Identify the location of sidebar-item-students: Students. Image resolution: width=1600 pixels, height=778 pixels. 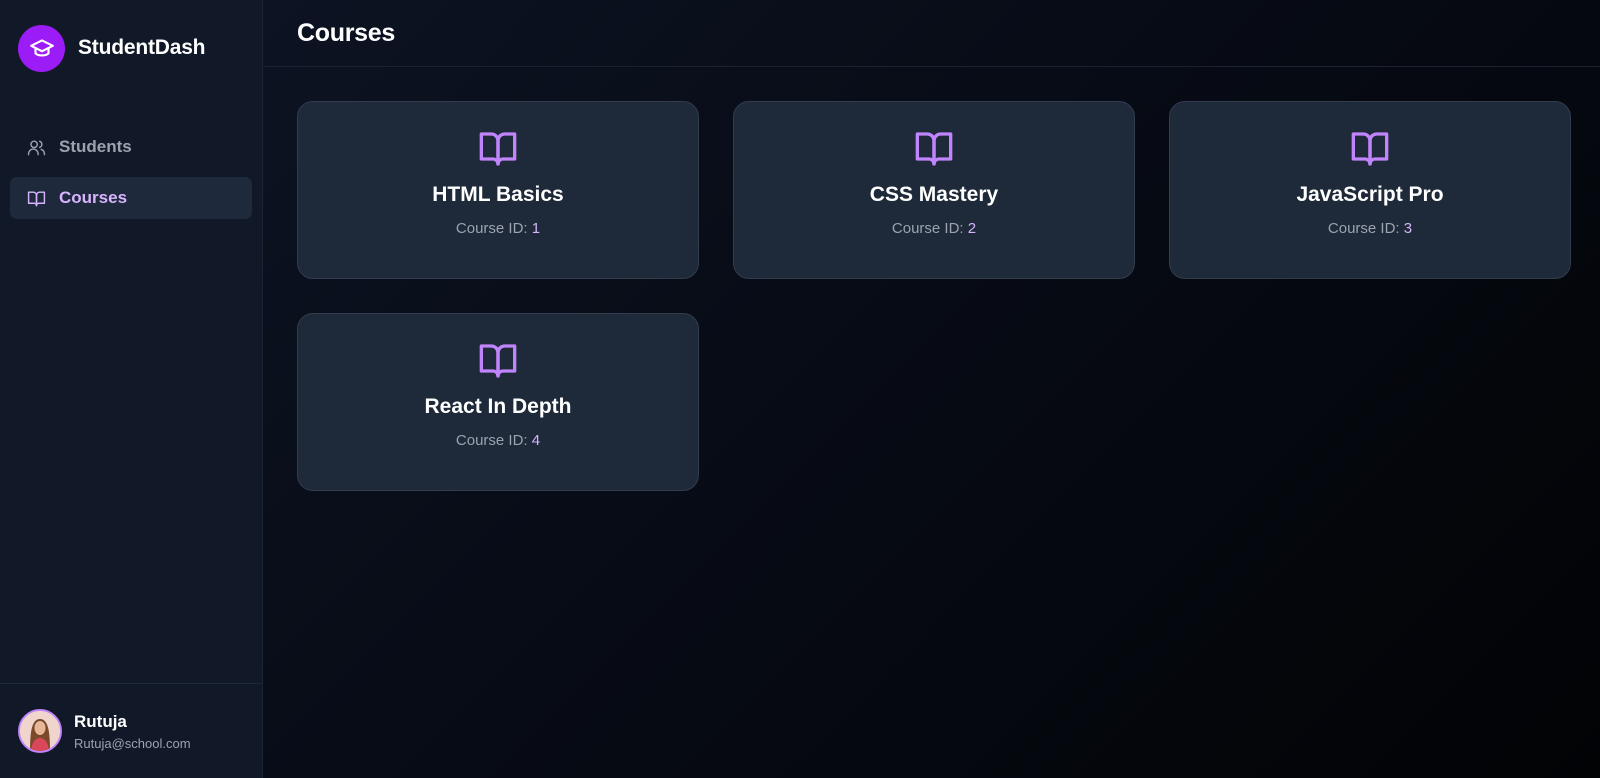
(131, 147).